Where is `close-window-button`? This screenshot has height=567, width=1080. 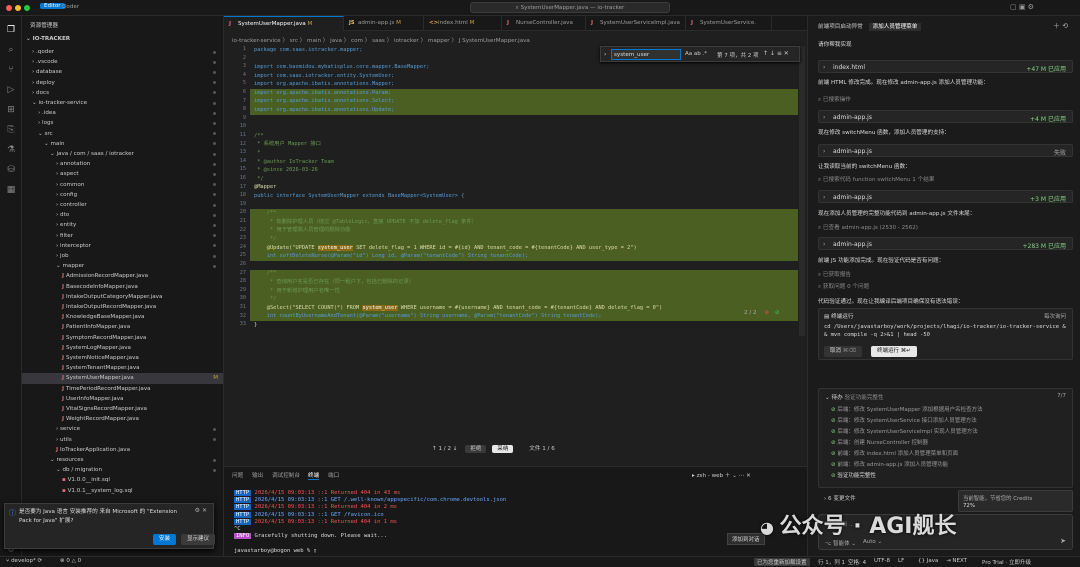 close-window-button is located at coordinates (9, 8).